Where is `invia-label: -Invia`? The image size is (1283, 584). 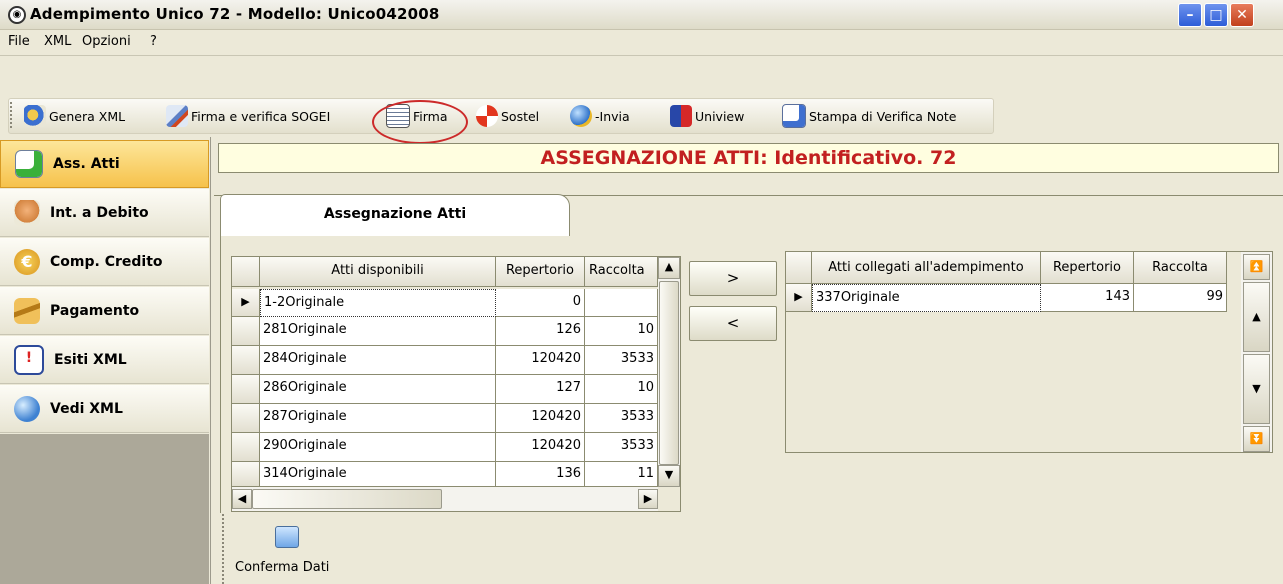 invia-label: -Invia is located at coordinates (612, 116).